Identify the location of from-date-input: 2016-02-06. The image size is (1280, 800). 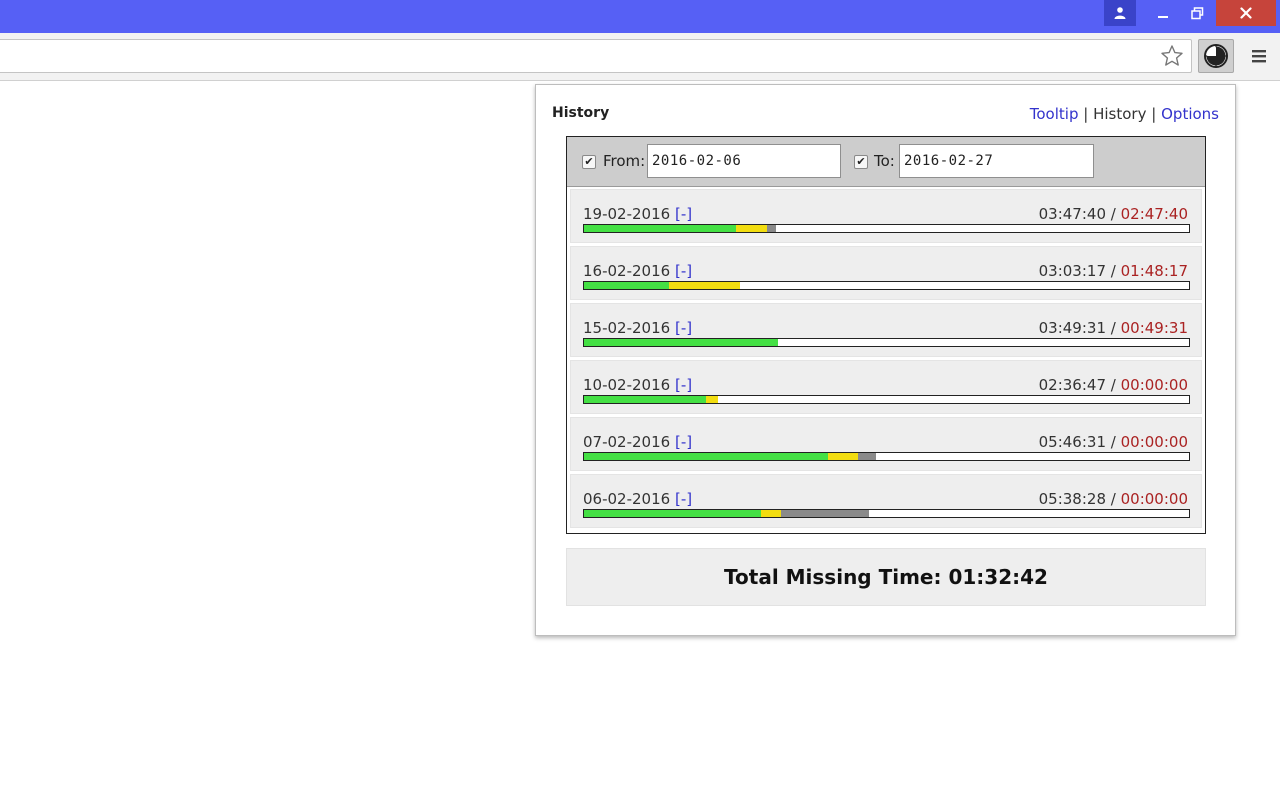
(744, 161).